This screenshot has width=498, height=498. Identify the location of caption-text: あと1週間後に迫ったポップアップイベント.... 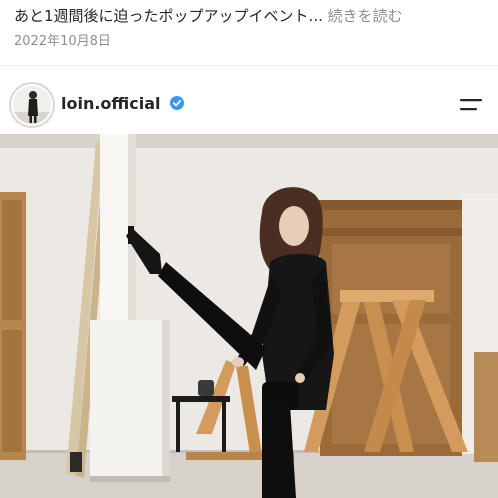
(168, 16).